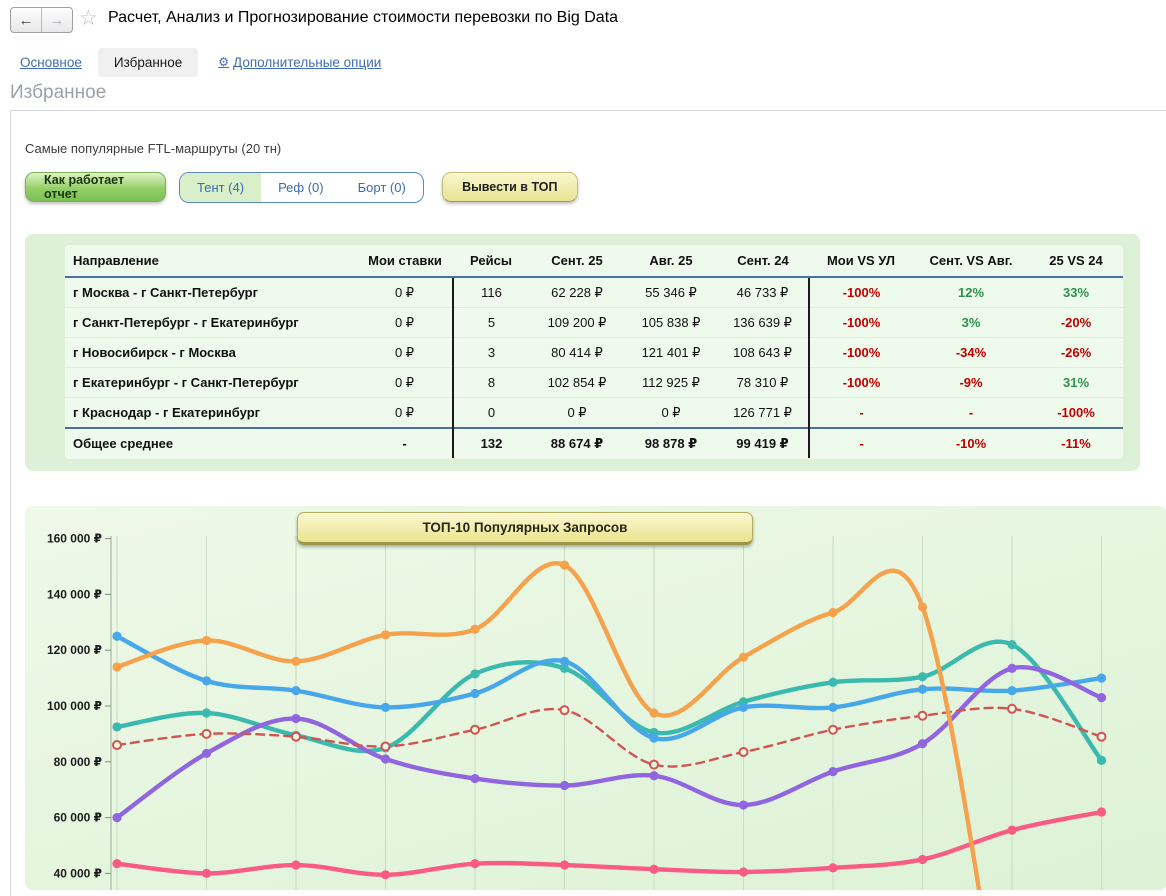  What do you see at coordinates (211, 382) in the screenshot?
I see `cell: г Екатеринбург - г Санкт-Петербург` at bounding box center [211, 382].